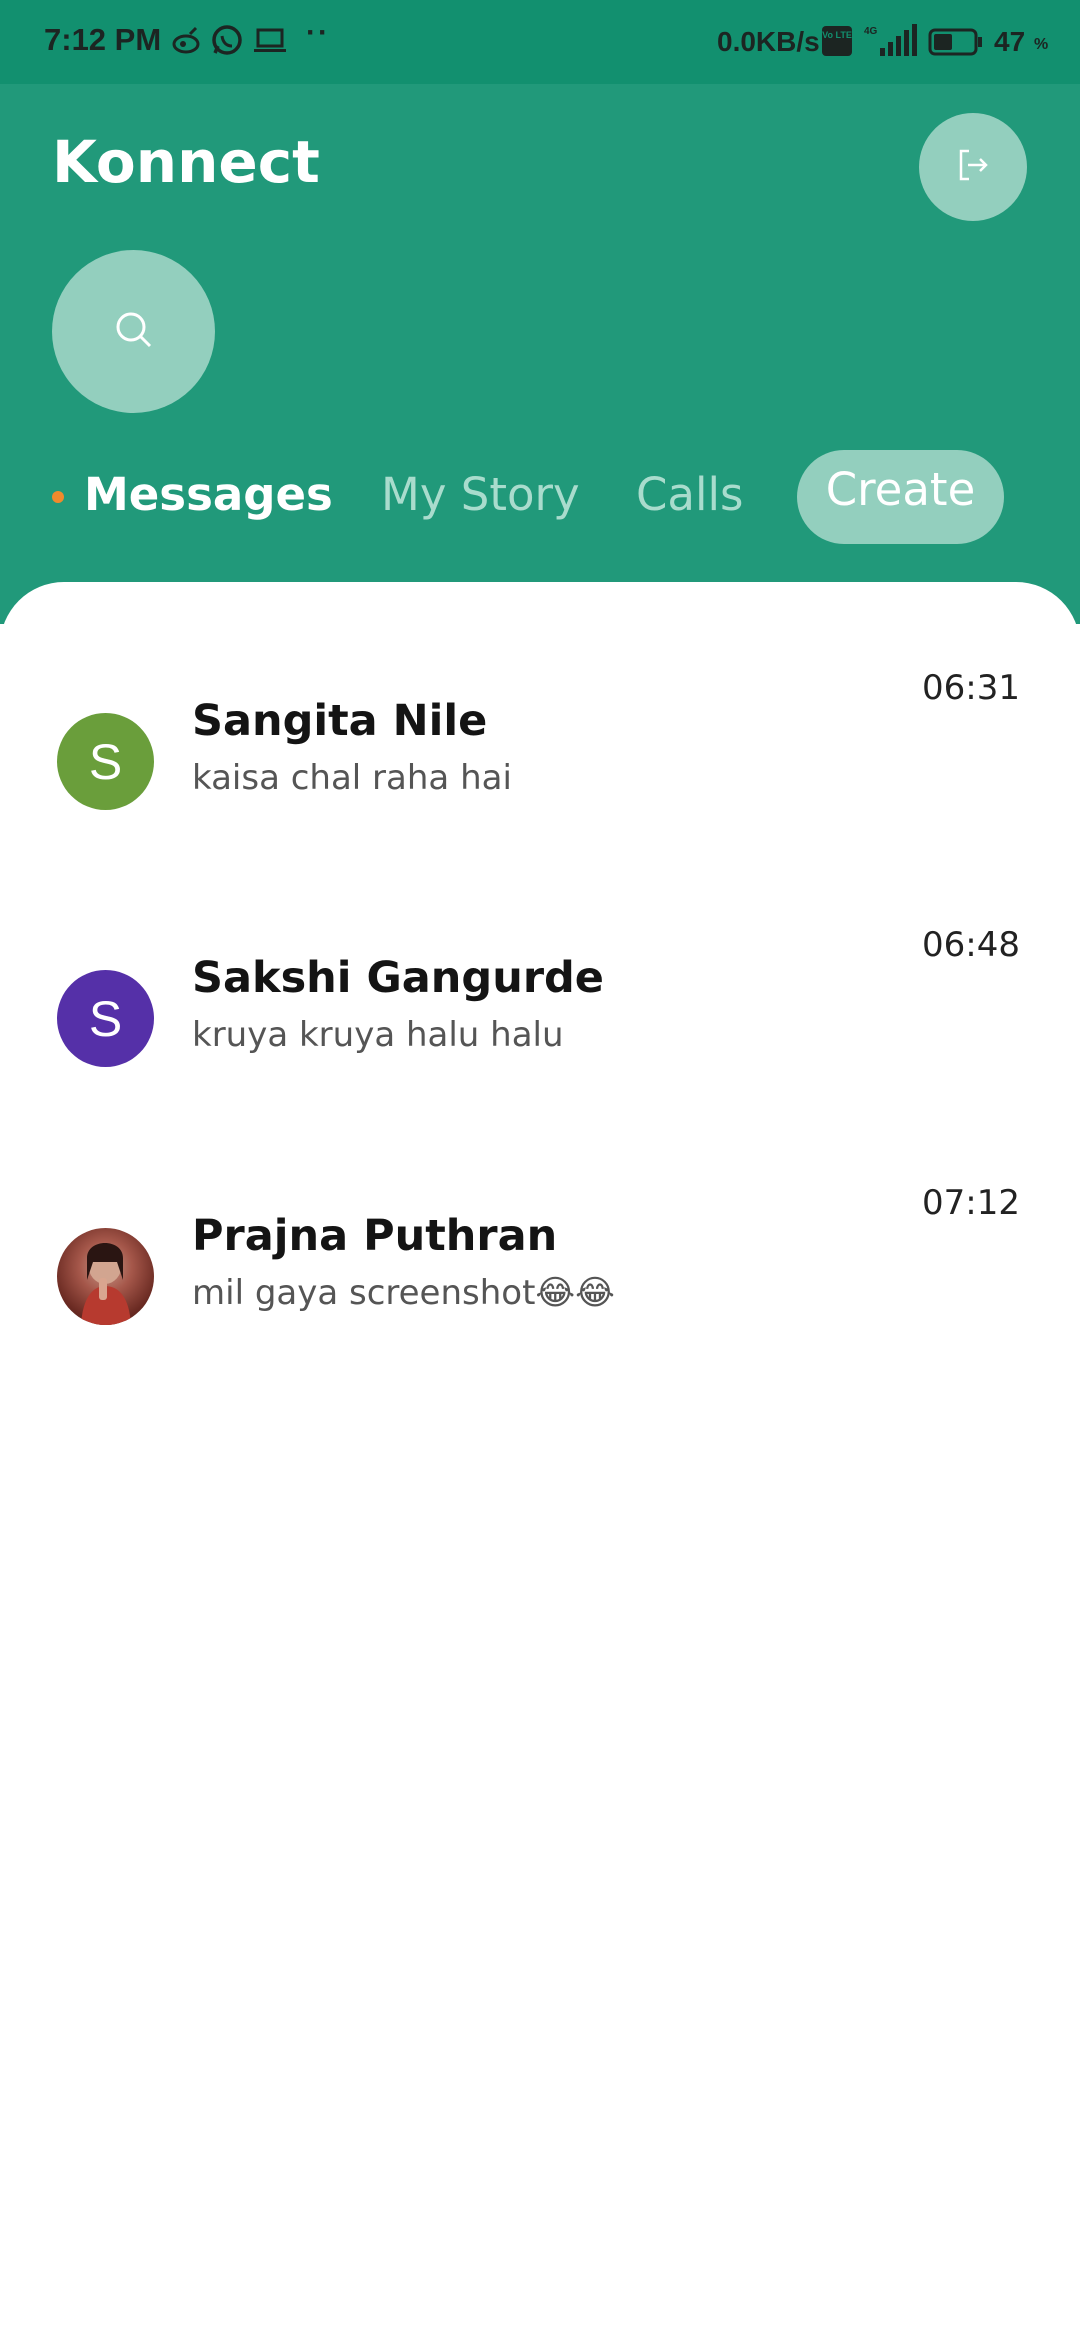  What do you see at coordinates (340, 721) in the screenshot?
I see `chat-name: Sangita Nile` at bounding box center [340, 721].